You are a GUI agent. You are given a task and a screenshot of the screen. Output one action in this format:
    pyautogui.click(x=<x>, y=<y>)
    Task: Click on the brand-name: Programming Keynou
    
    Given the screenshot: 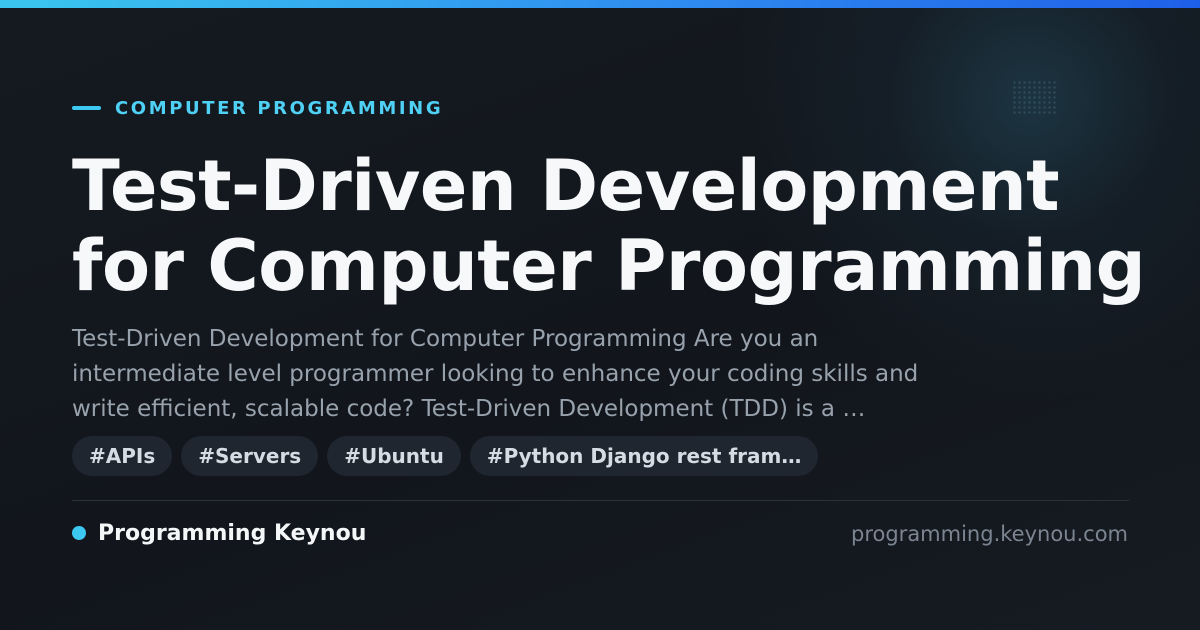 What is the action you would take?
    pyautogui.click(x=232, y=533)
    